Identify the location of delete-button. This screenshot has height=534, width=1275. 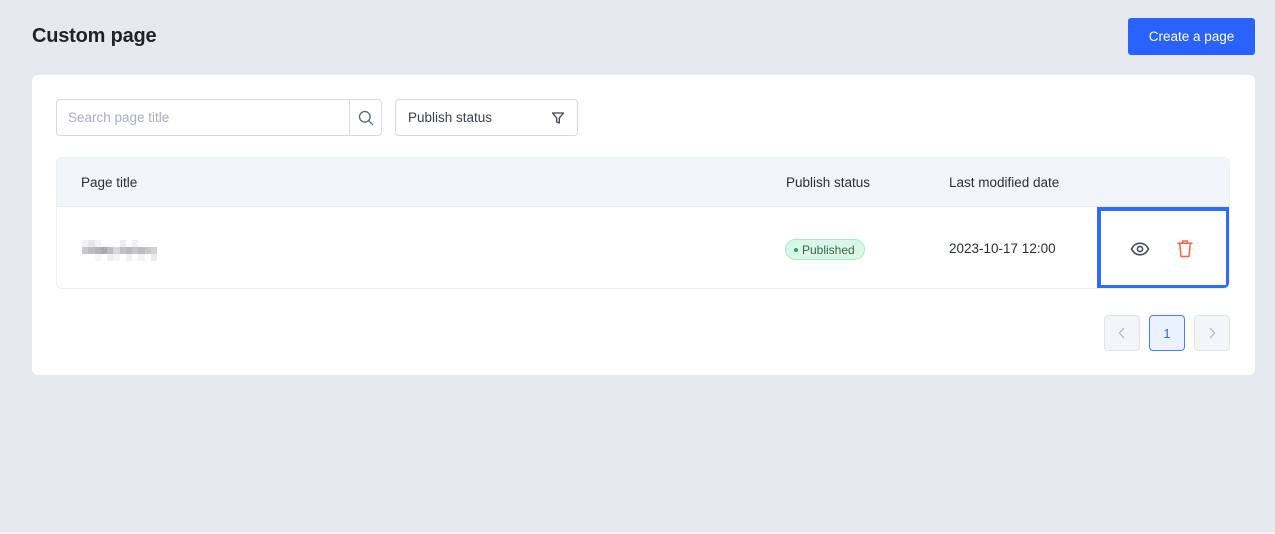
(1185, 249).